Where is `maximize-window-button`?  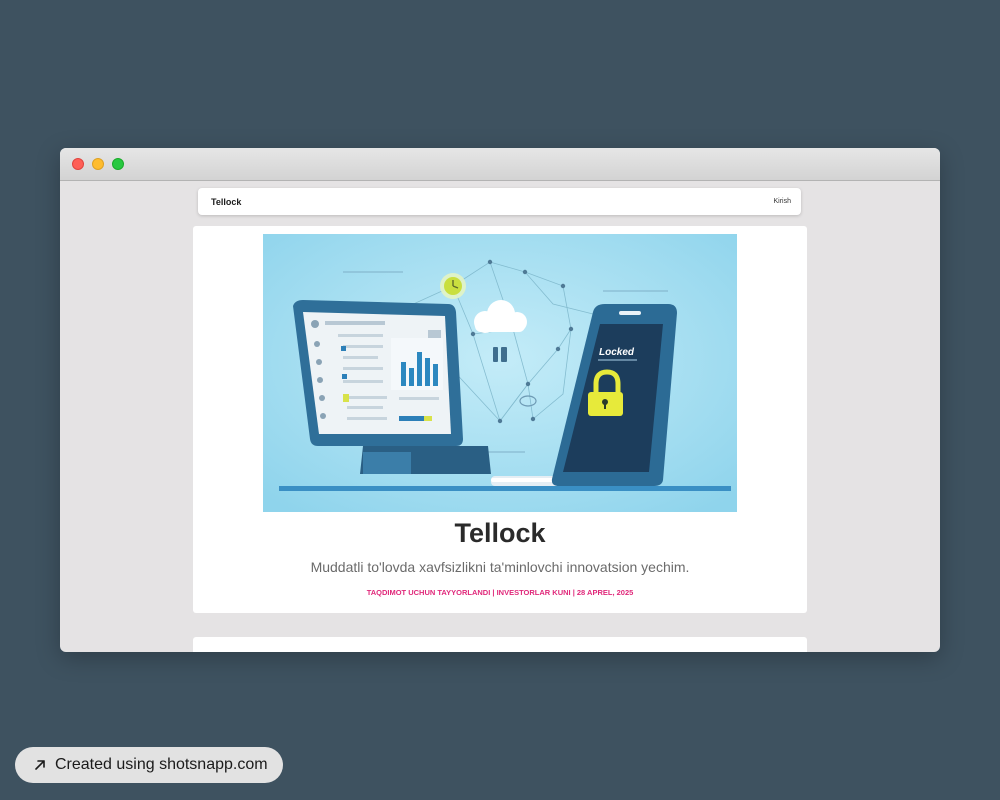 maximize-window-button is located at coordinates (118, 164).